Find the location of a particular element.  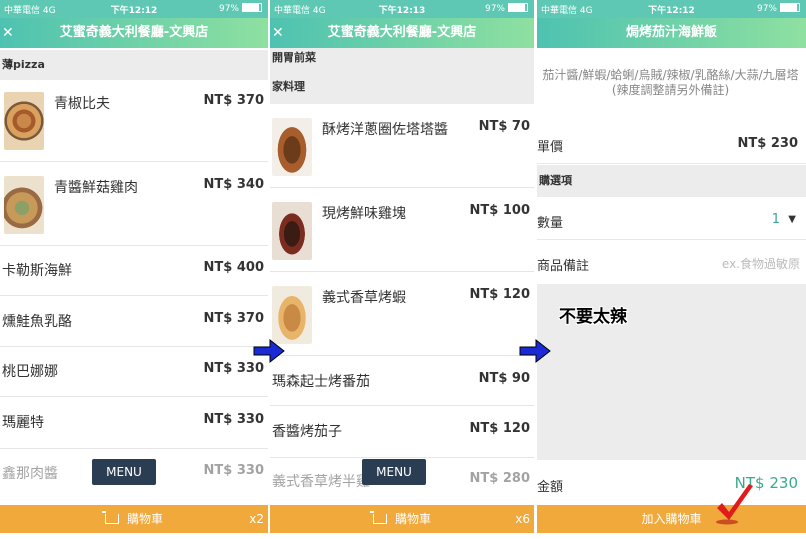

item-name: 瑪森起士烤番茄 is located at coordinates (321, 382).